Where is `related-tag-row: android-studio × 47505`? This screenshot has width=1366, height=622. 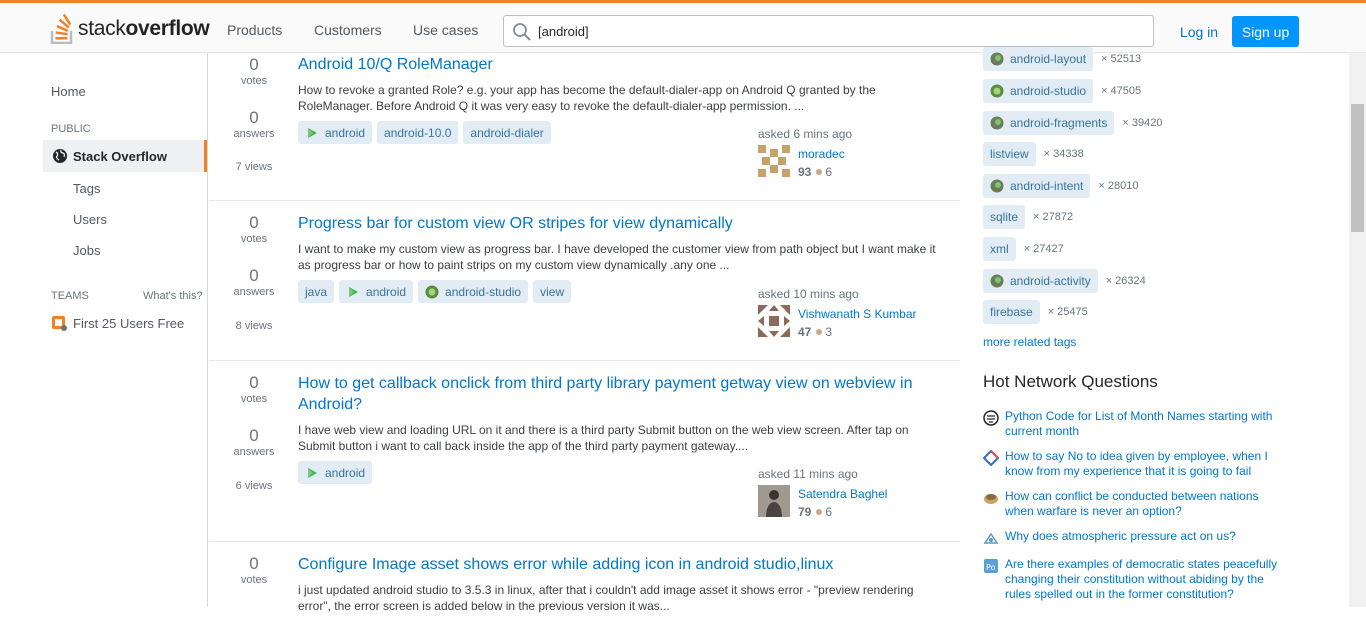 related-tag-row: android-studio × 47505 is located at coordinates (1062, 91).